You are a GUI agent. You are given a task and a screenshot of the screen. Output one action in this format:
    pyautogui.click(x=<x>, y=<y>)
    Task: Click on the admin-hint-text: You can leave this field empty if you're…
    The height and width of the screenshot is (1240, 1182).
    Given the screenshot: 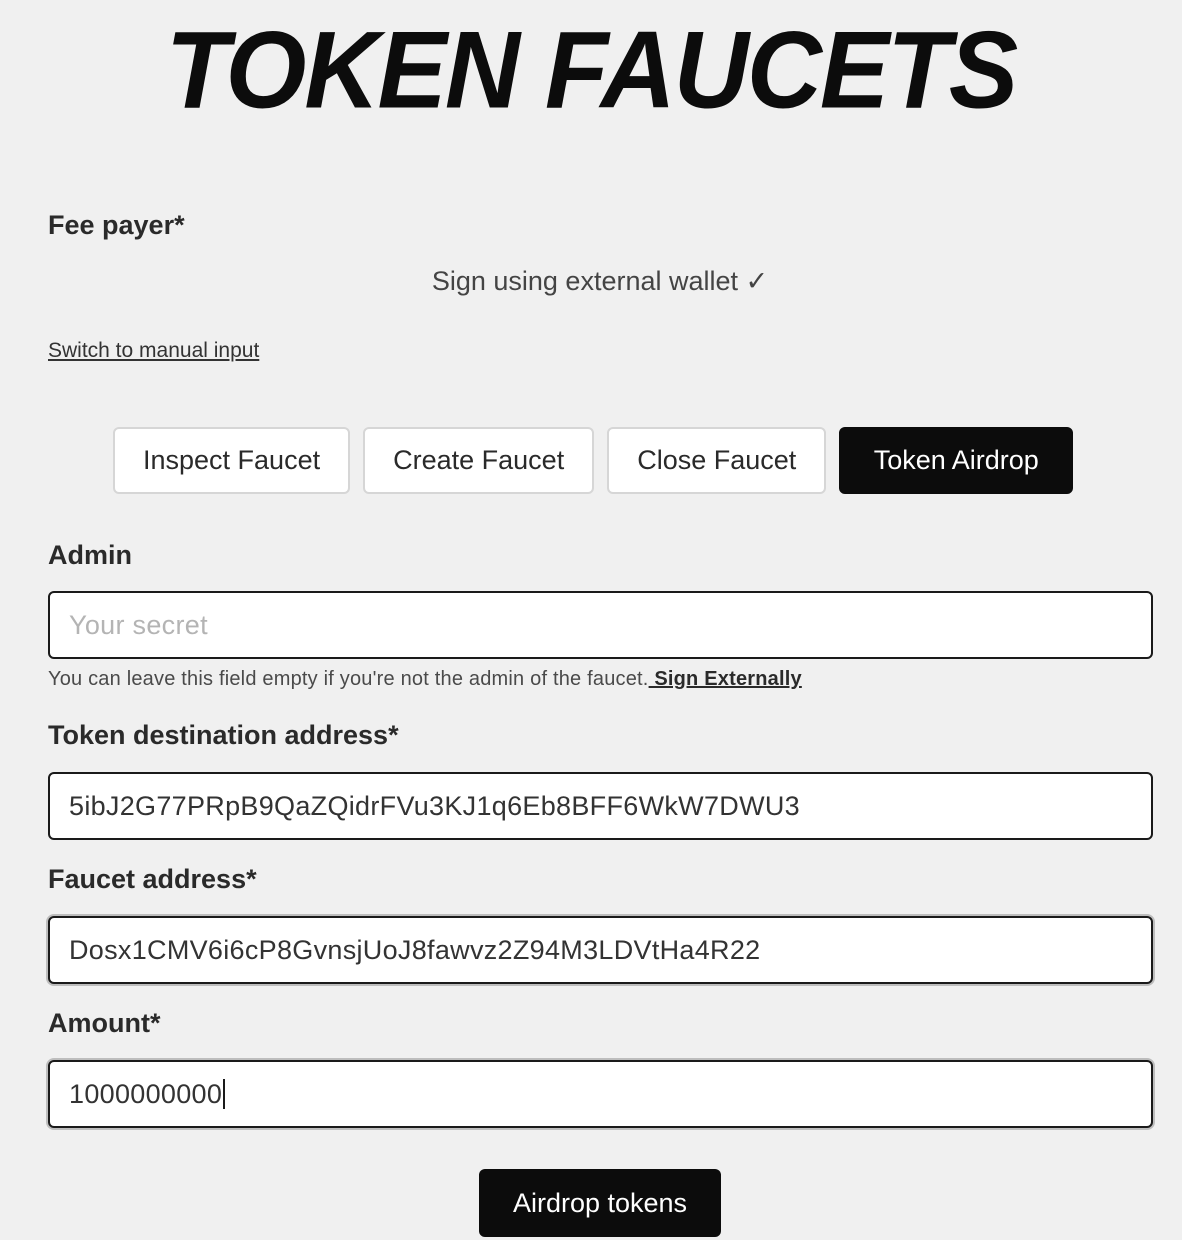 What is the action you would take?
    pyautogui.click(x=348, y=679)
    